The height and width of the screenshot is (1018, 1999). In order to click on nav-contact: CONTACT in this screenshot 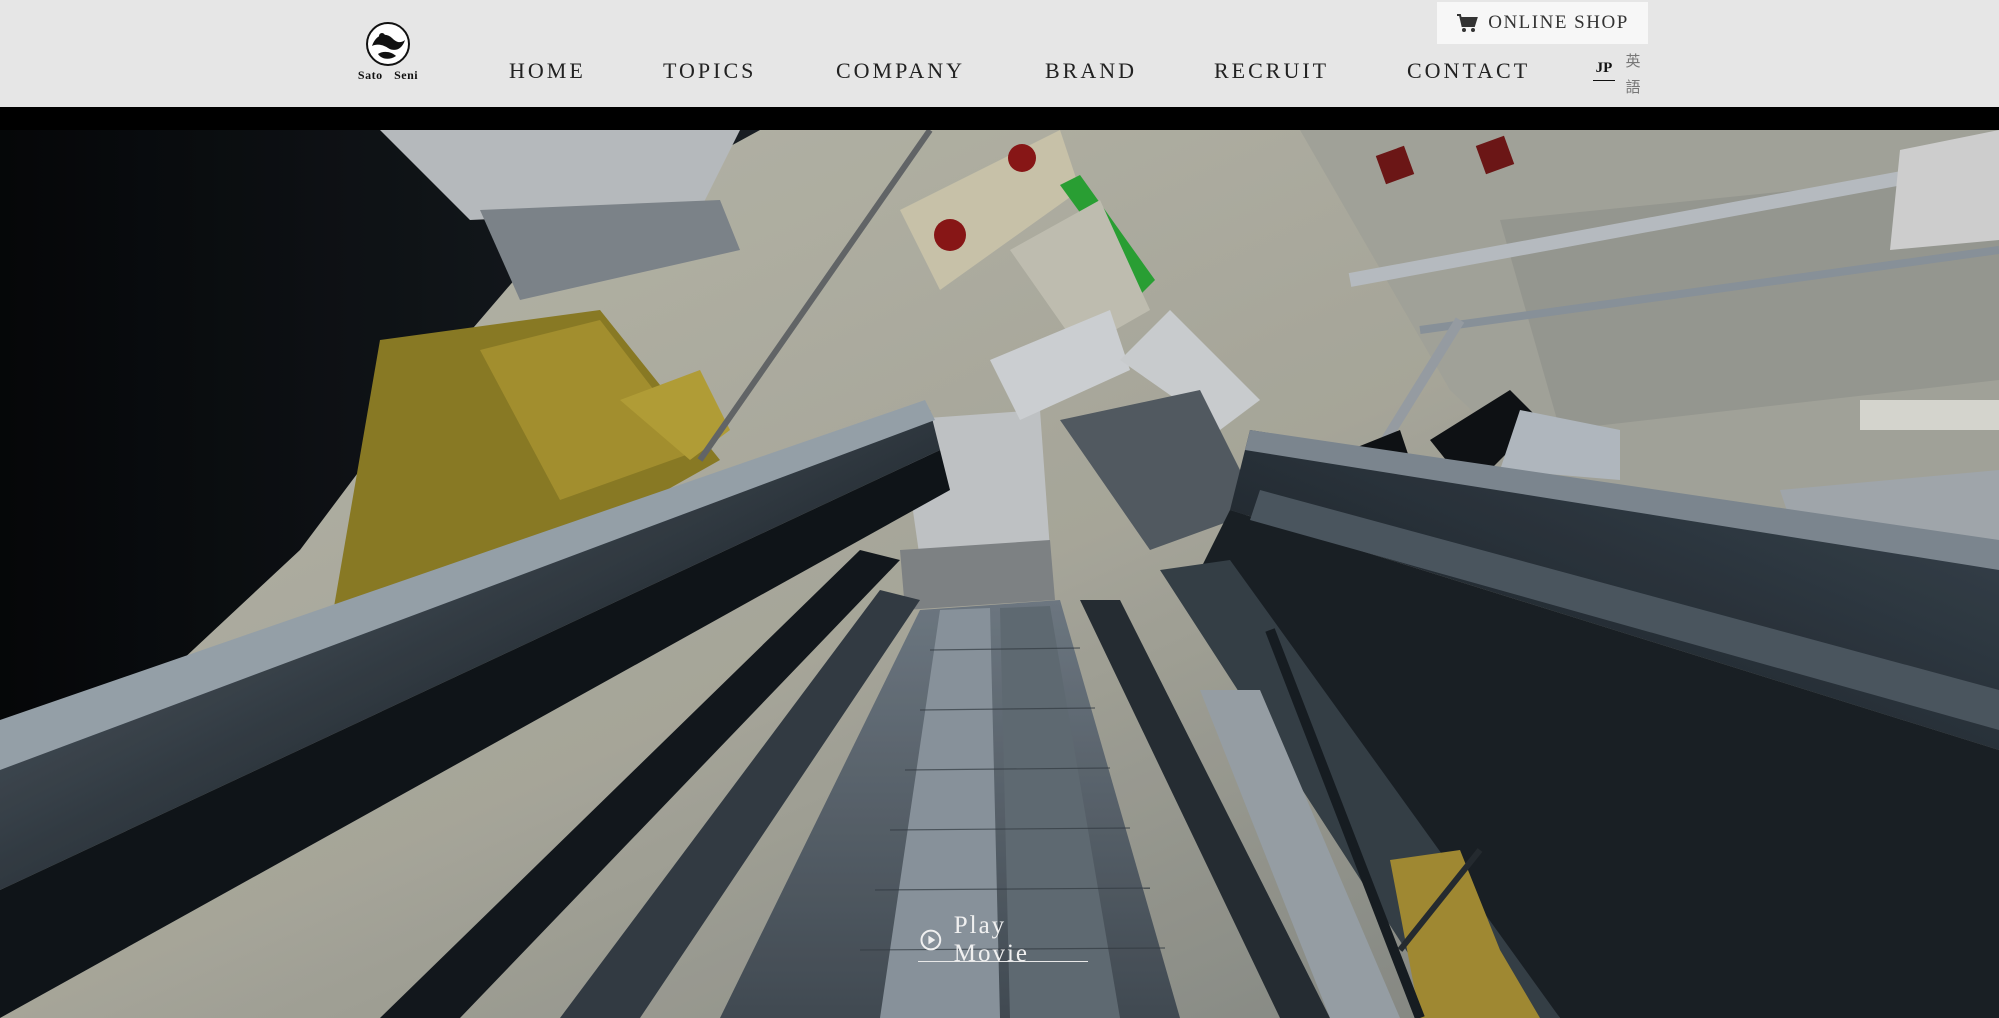, I will do `click(1468, 71)`.